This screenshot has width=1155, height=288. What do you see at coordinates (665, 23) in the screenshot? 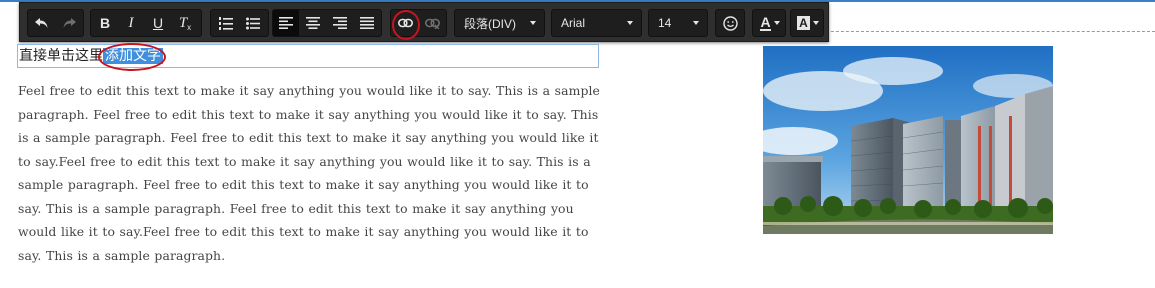
I see `font-size-value: 14` at bounding box center [665, 23].